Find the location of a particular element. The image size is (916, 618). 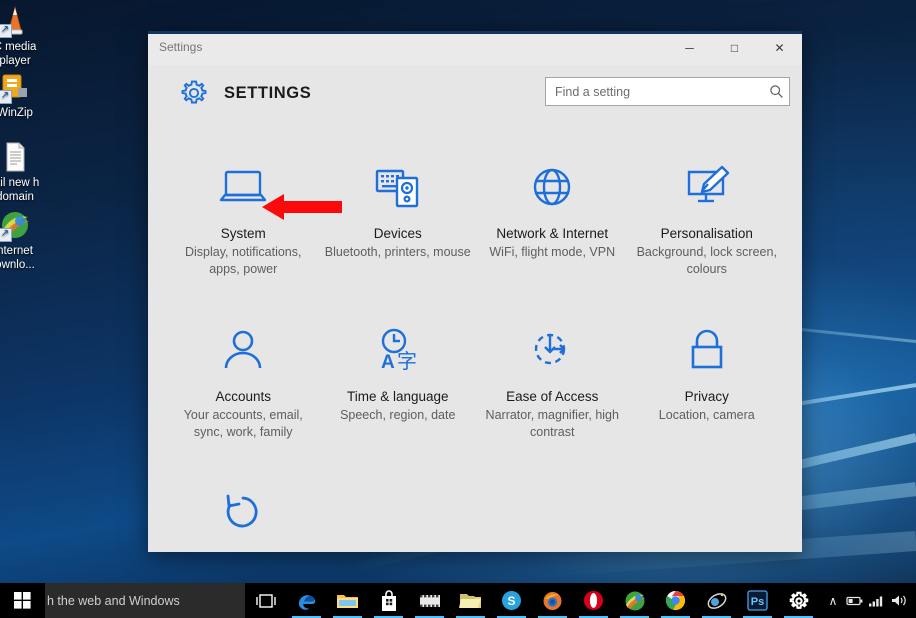

windows-logo-icon is located at coordinates (22, 600).